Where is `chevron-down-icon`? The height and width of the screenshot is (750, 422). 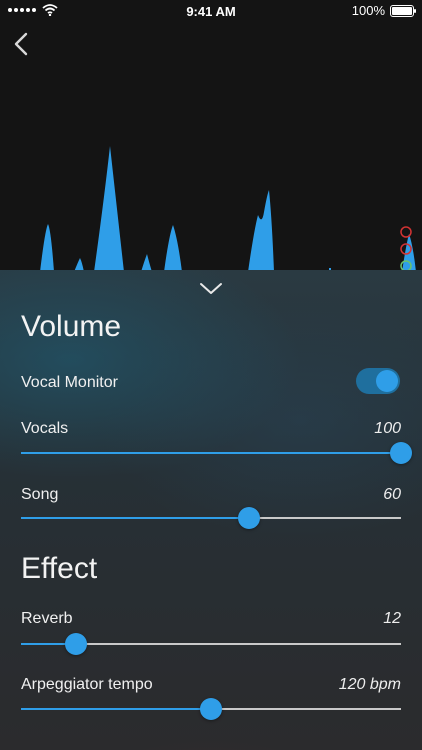 chevron-down-icon is located at coordinates (211, 288).